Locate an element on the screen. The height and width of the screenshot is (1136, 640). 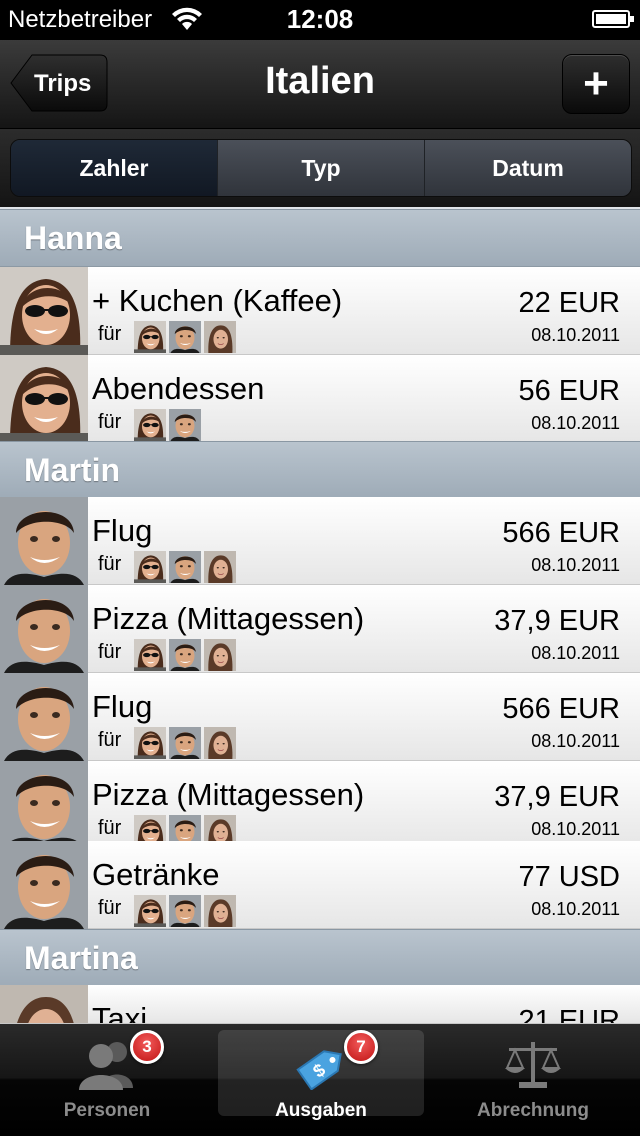
expense-row: Abendessen für 56 EUR 08.10.2011 is located at coordinates (320, 399).